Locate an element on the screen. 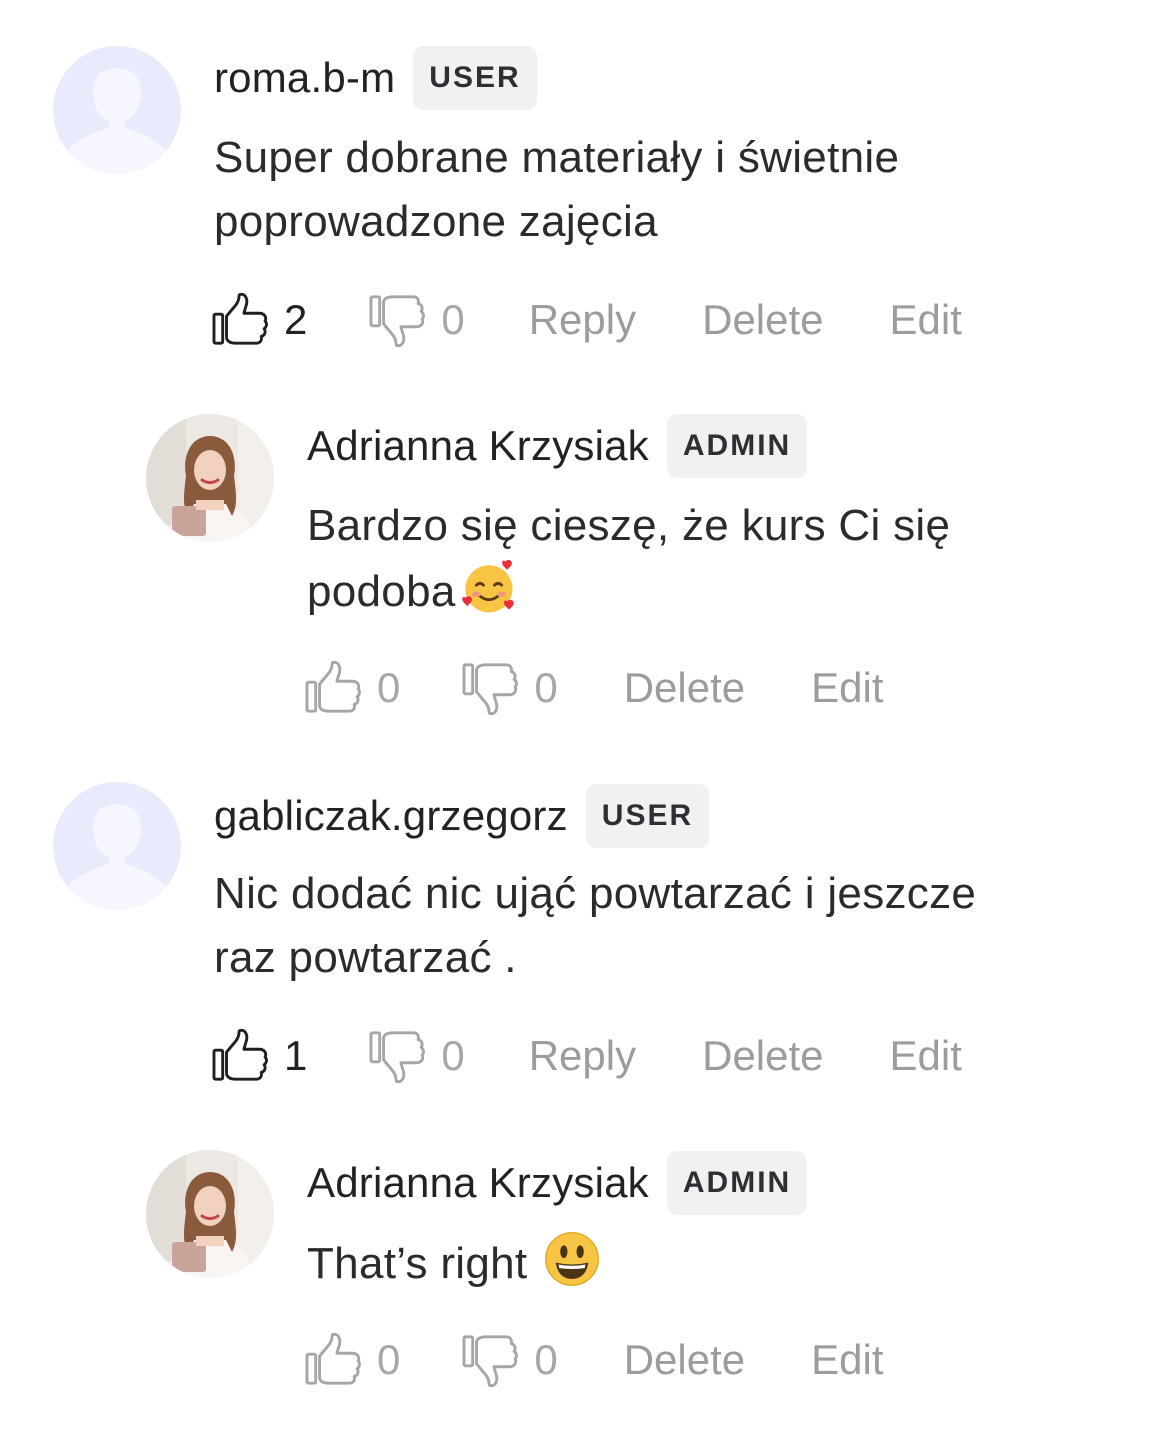 This screenshot has width=1168, height=1442. like-count: 1 is located at coordinates (296, 1055).